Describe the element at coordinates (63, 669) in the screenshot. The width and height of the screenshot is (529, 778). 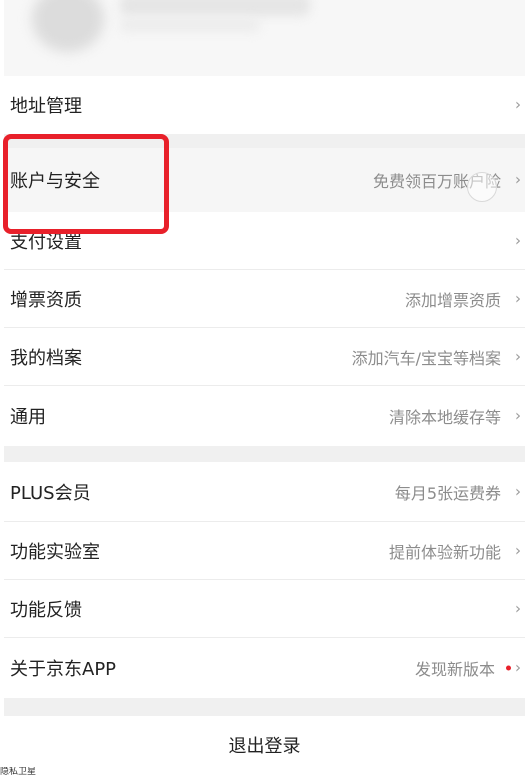
I see `row-label: 关于京东APP` at that location.